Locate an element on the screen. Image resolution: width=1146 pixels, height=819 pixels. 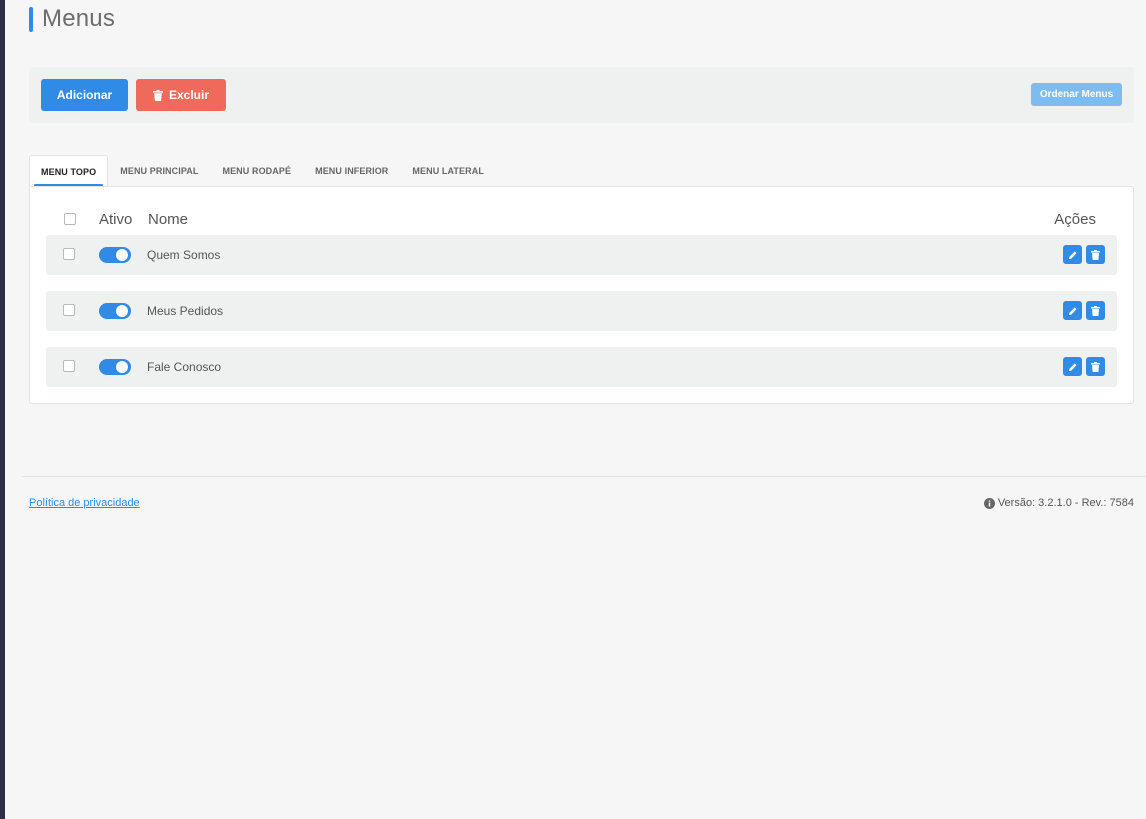
row-name: Quem Somos is located at coordinates (184, 255).